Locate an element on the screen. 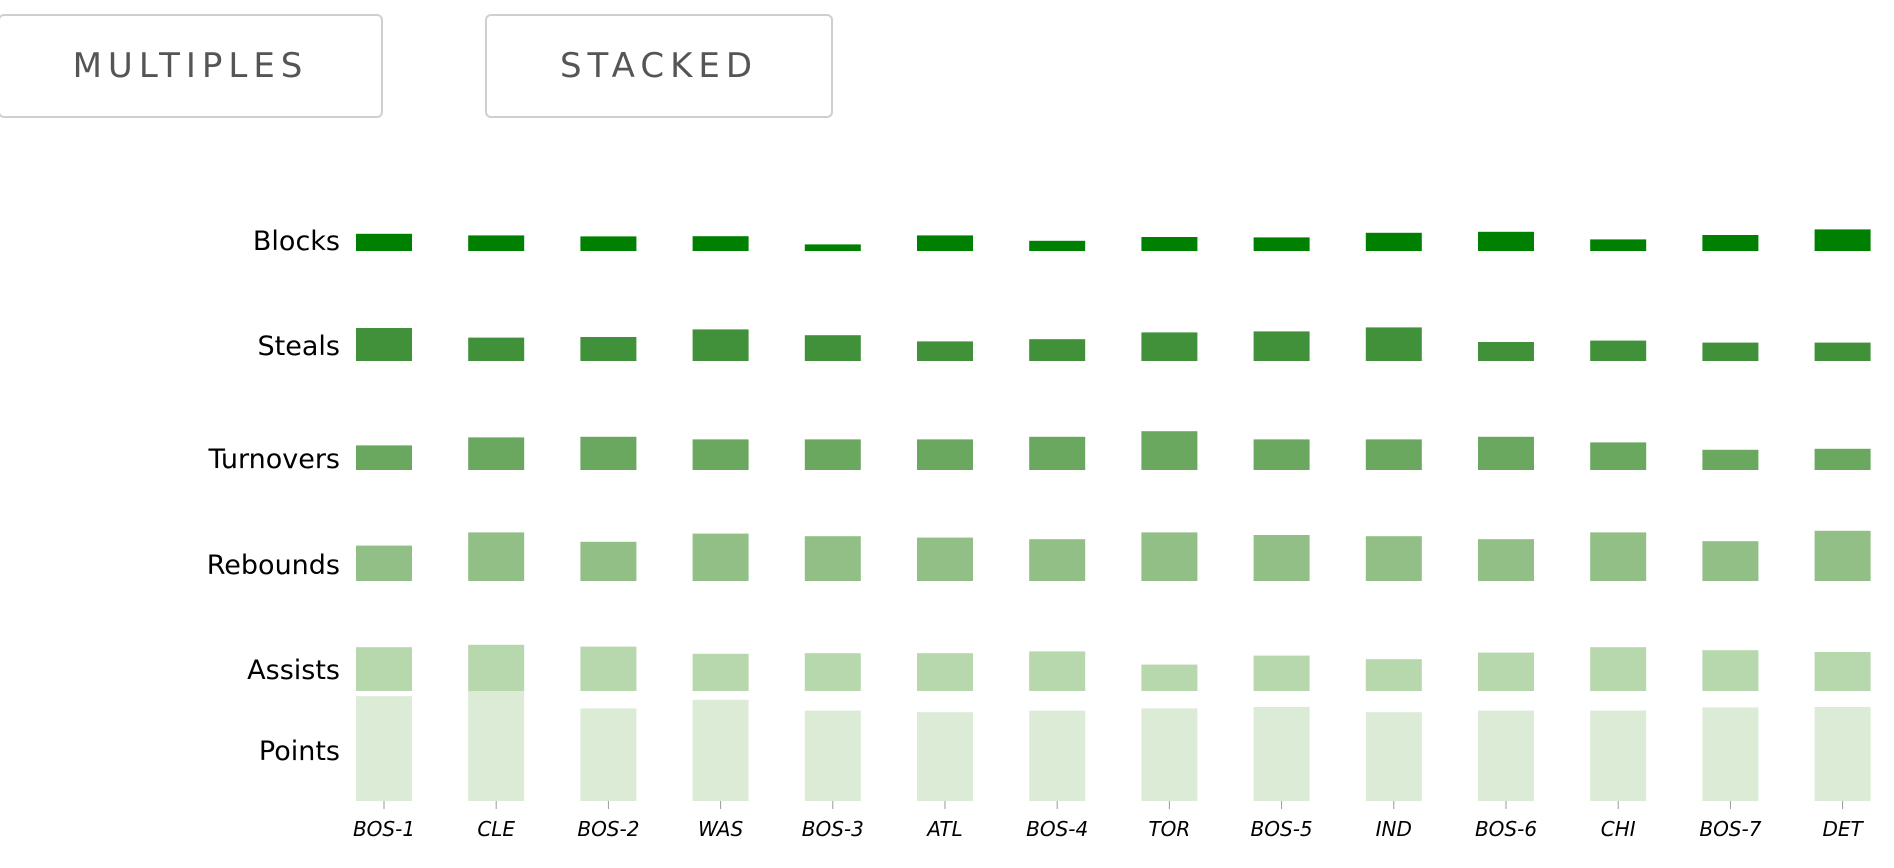 This screenshot has height=868, width=1894. bar-rebounds-ind is located at coordinates (1393, 558).